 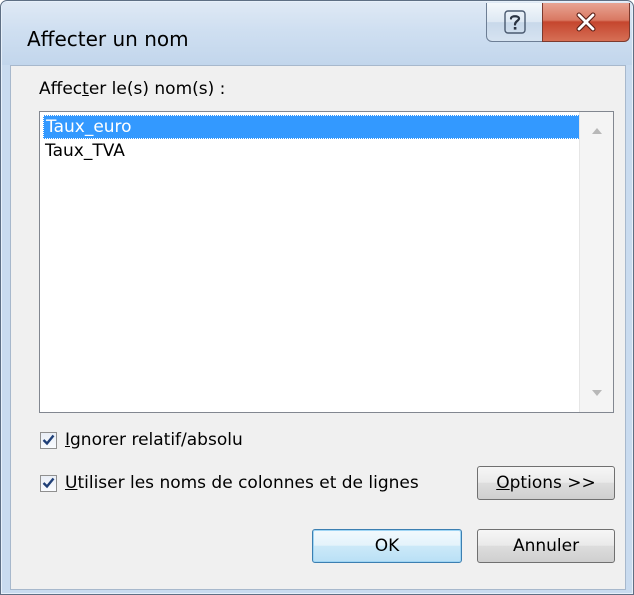 What do you see at coordinates (311, 127) in the screenshot?
I see `list-item: Taux_euro` at bounding box center [311, 127].